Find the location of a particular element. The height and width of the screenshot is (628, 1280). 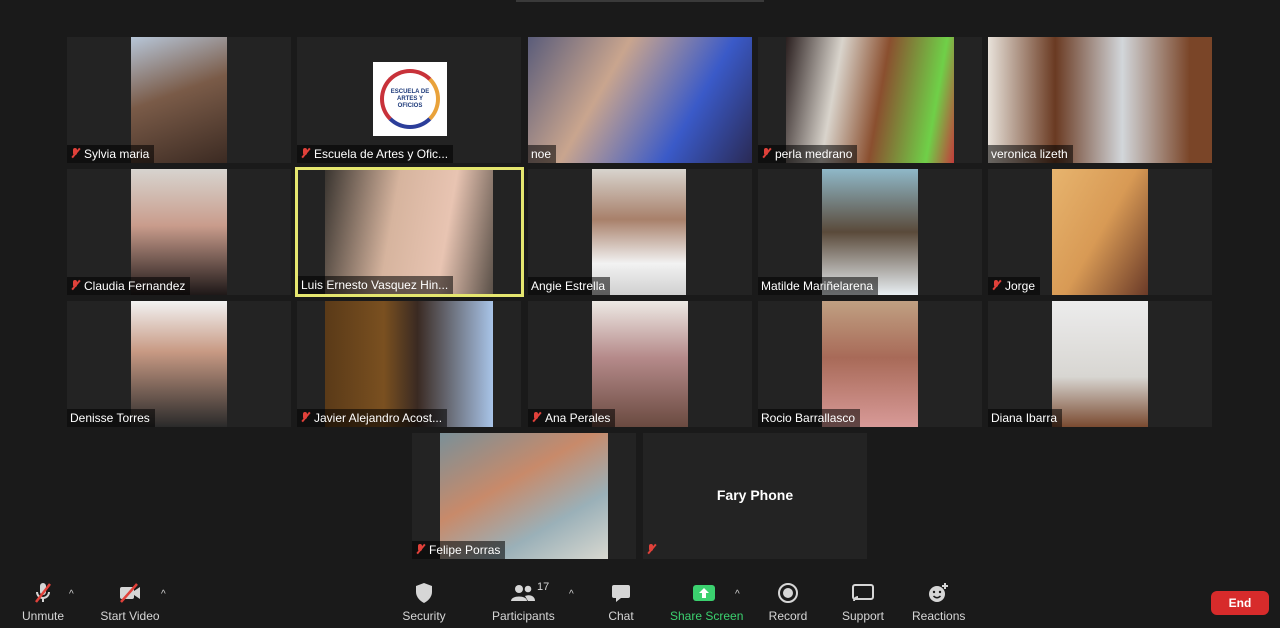

top-bar-notch is located at coordinates (640, 1).